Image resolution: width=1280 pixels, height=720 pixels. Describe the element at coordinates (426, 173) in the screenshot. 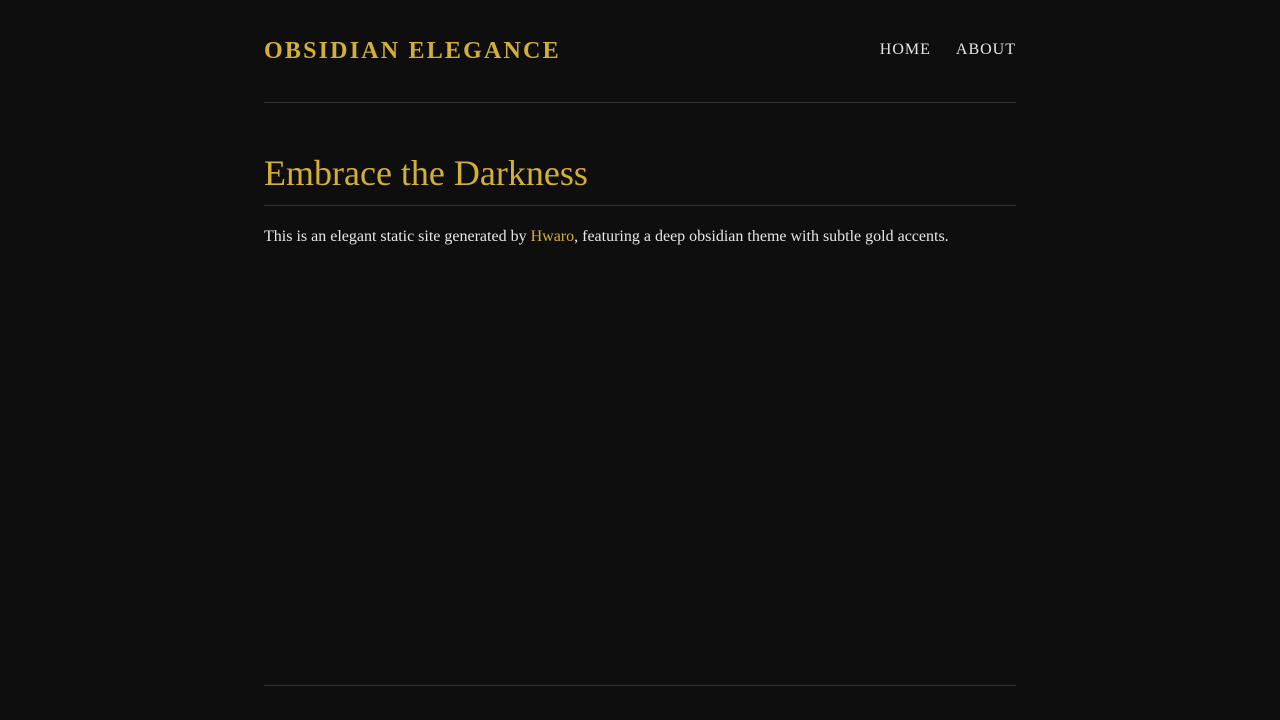

I see `page-title: Embrace the Darkness` at that location.